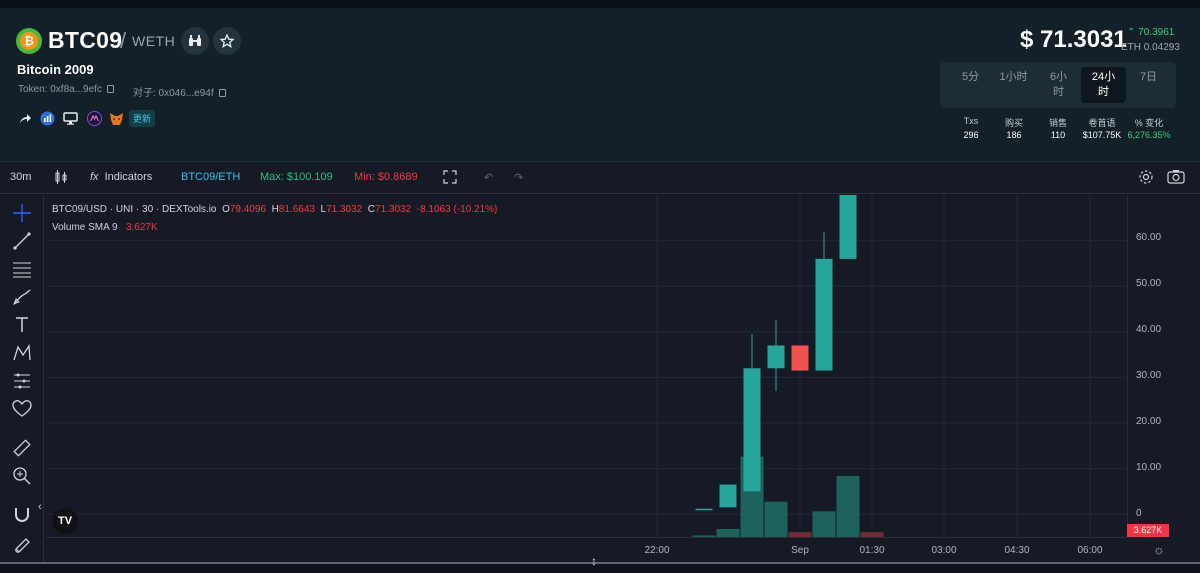 The width and height of the screenshot is (1200, 573). What do you see at coordinates (22, 381) in the screenshot?
I see `prediction-icon` at bounding box center [22, 381].